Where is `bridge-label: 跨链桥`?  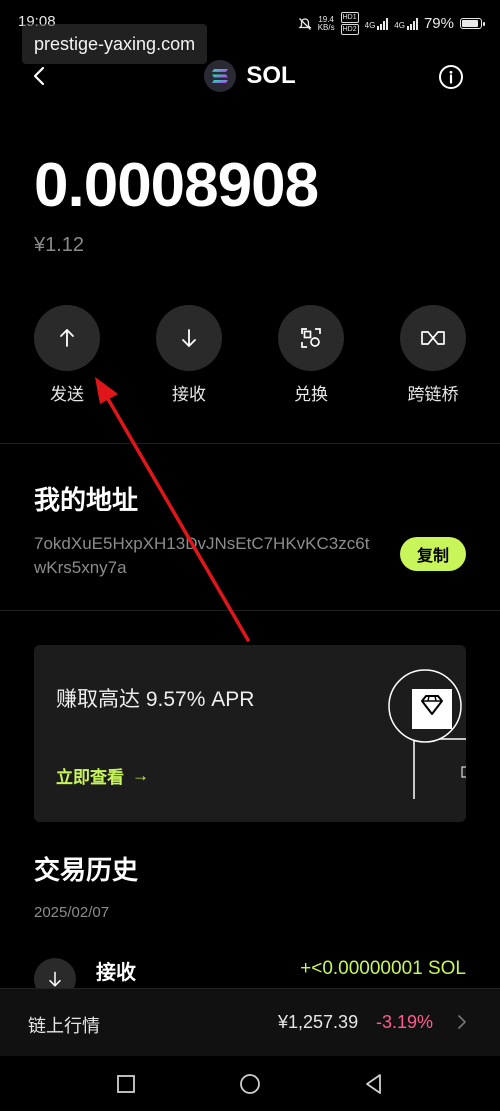 bridge-label: 跨链桥 is located at coordinates (433, 394).